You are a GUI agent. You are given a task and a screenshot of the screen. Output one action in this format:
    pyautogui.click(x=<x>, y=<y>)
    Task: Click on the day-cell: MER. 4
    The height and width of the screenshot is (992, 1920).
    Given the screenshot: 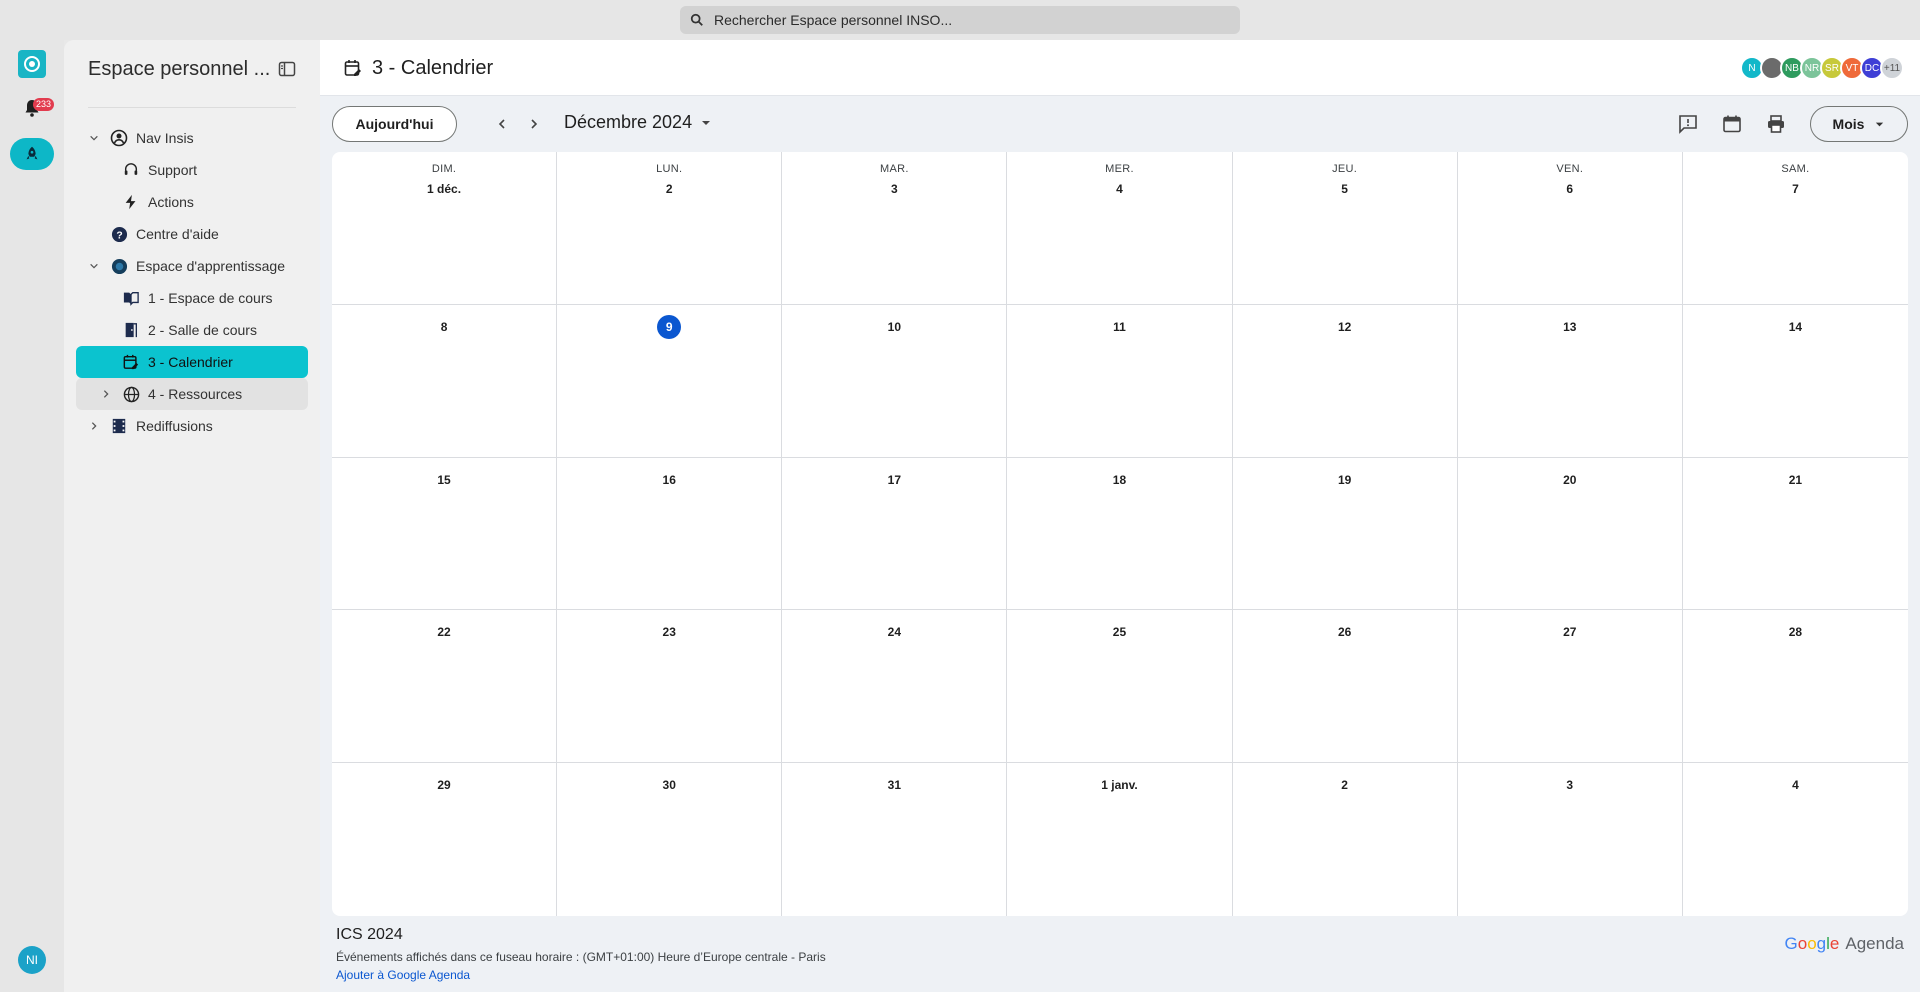 What is the action you would take?
    pyautogui.click(x=1120, y=228)
    